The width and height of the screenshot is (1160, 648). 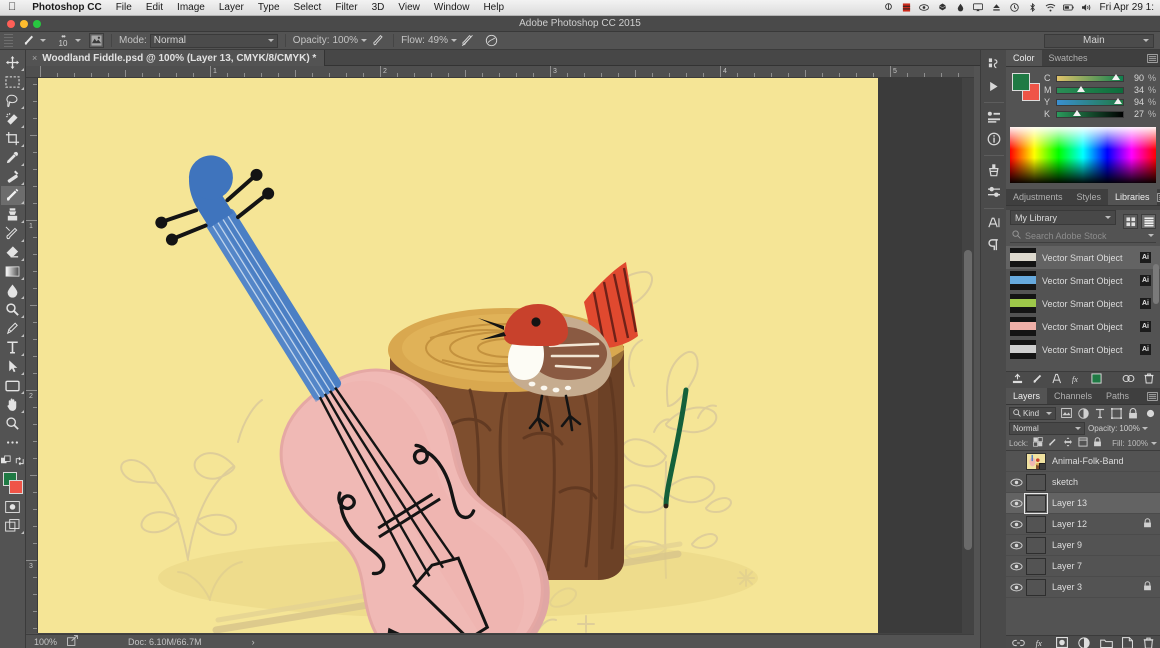 I want to click on layer-kind-filter: Kind, so click(x=1033, y=413).